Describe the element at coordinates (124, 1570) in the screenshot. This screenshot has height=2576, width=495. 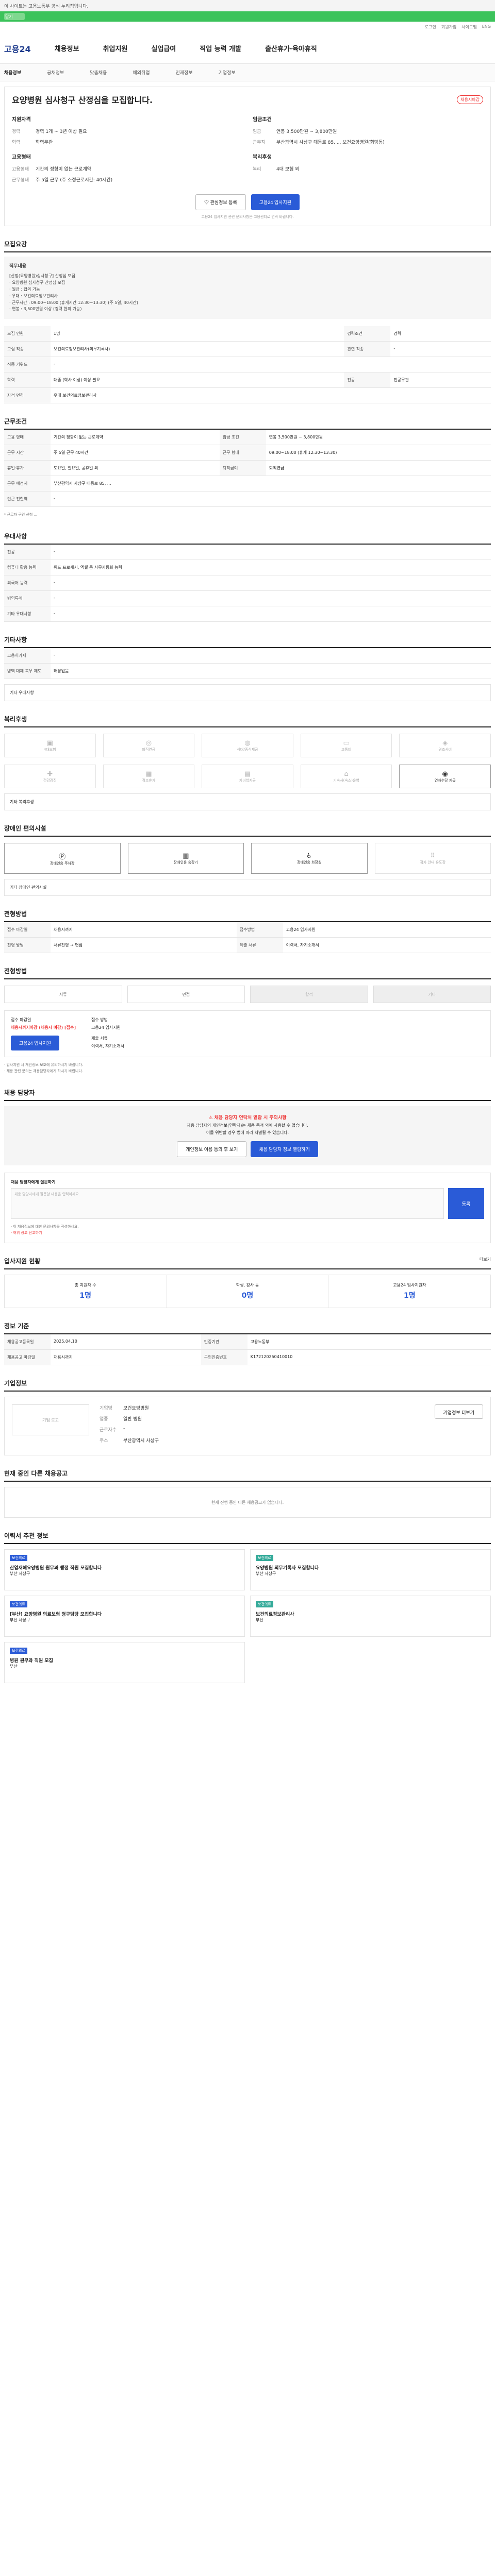
I see `recommend-card: 보건의료 산업재해요양병원 원무과 행정 직원 모집합니다 부산 사상구` at that location.